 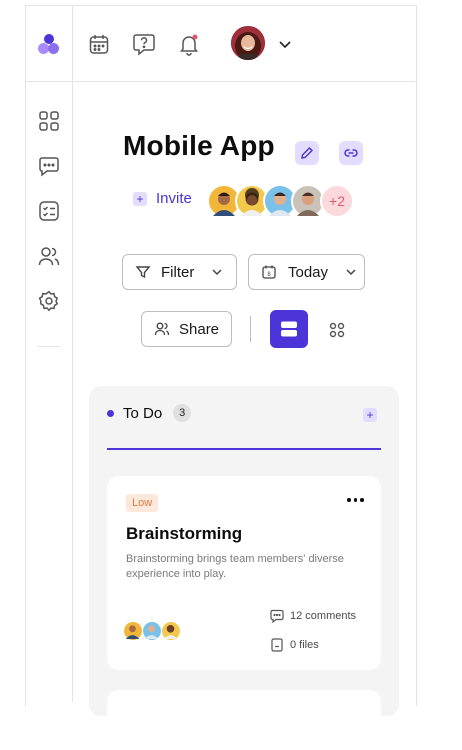 I want to click on app-logo, so click(x=49, y=45).